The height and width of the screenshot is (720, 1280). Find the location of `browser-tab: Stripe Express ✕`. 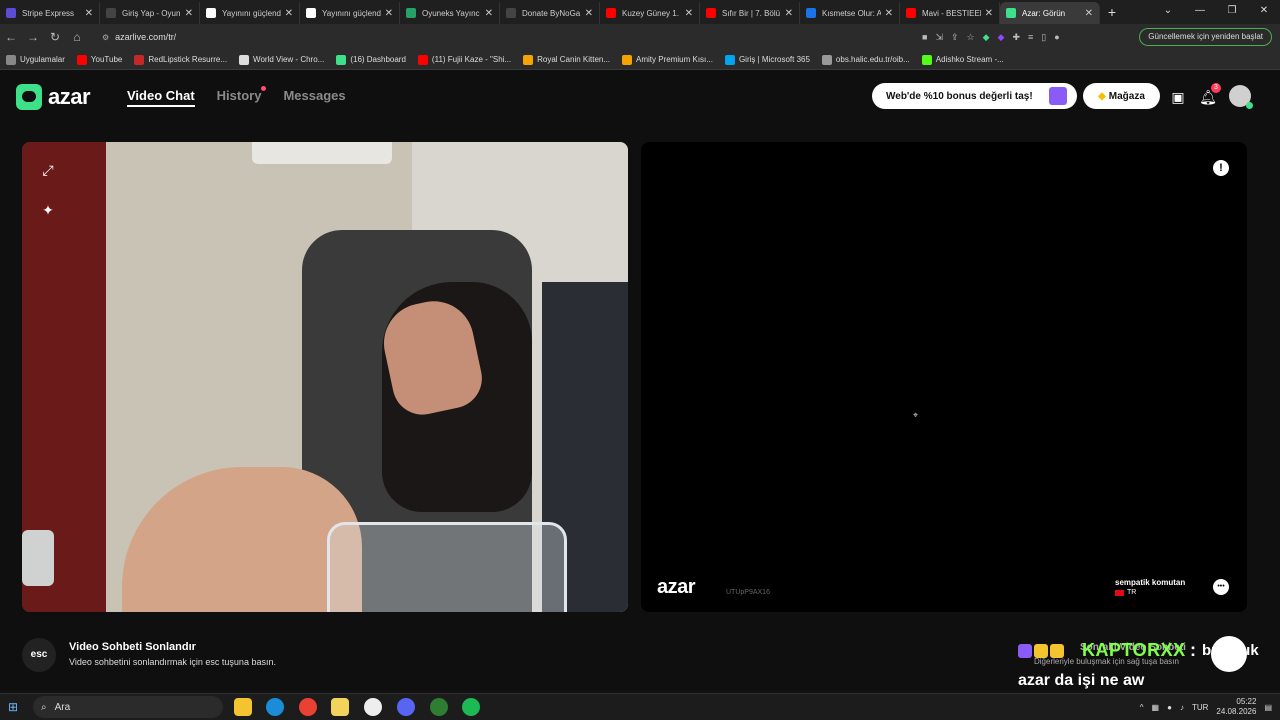

browser-tab: Stripe Express ✕ is located at coordinates (50, 13).